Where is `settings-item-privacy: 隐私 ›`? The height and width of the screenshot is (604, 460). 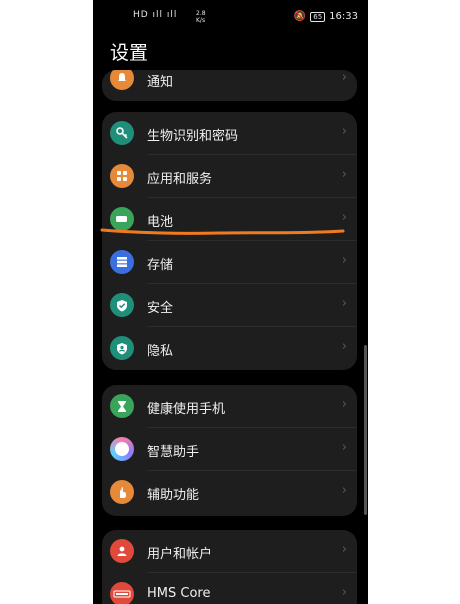
settings-item-privacy: 隐私 › is located at coordinates (229, 348).